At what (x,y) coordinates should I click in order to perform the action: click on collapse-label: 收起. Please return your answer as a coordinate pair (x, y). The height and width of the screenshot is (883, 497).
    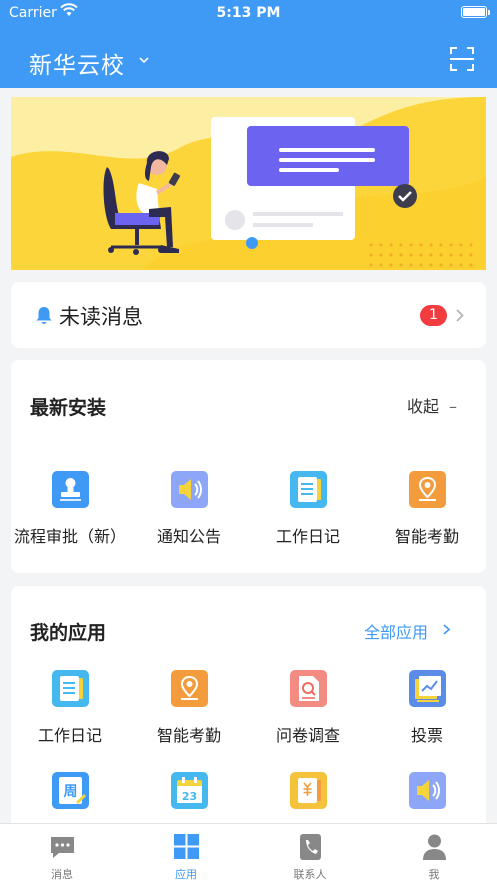
    Looking at the image, I should click on (423, 406).